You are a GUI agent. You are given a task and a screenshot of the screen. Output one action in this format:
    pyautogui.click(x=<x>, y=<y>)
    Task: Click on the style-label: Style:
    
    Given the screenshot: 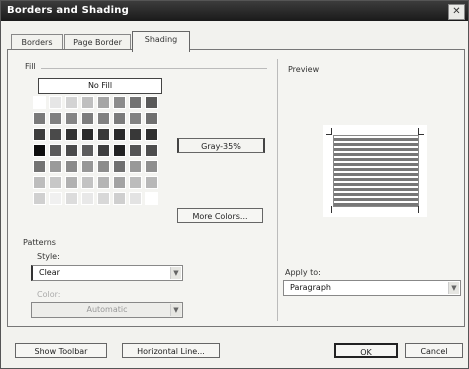 What is the action you would take?
    pyautogui.click(x=48, y=256)
    